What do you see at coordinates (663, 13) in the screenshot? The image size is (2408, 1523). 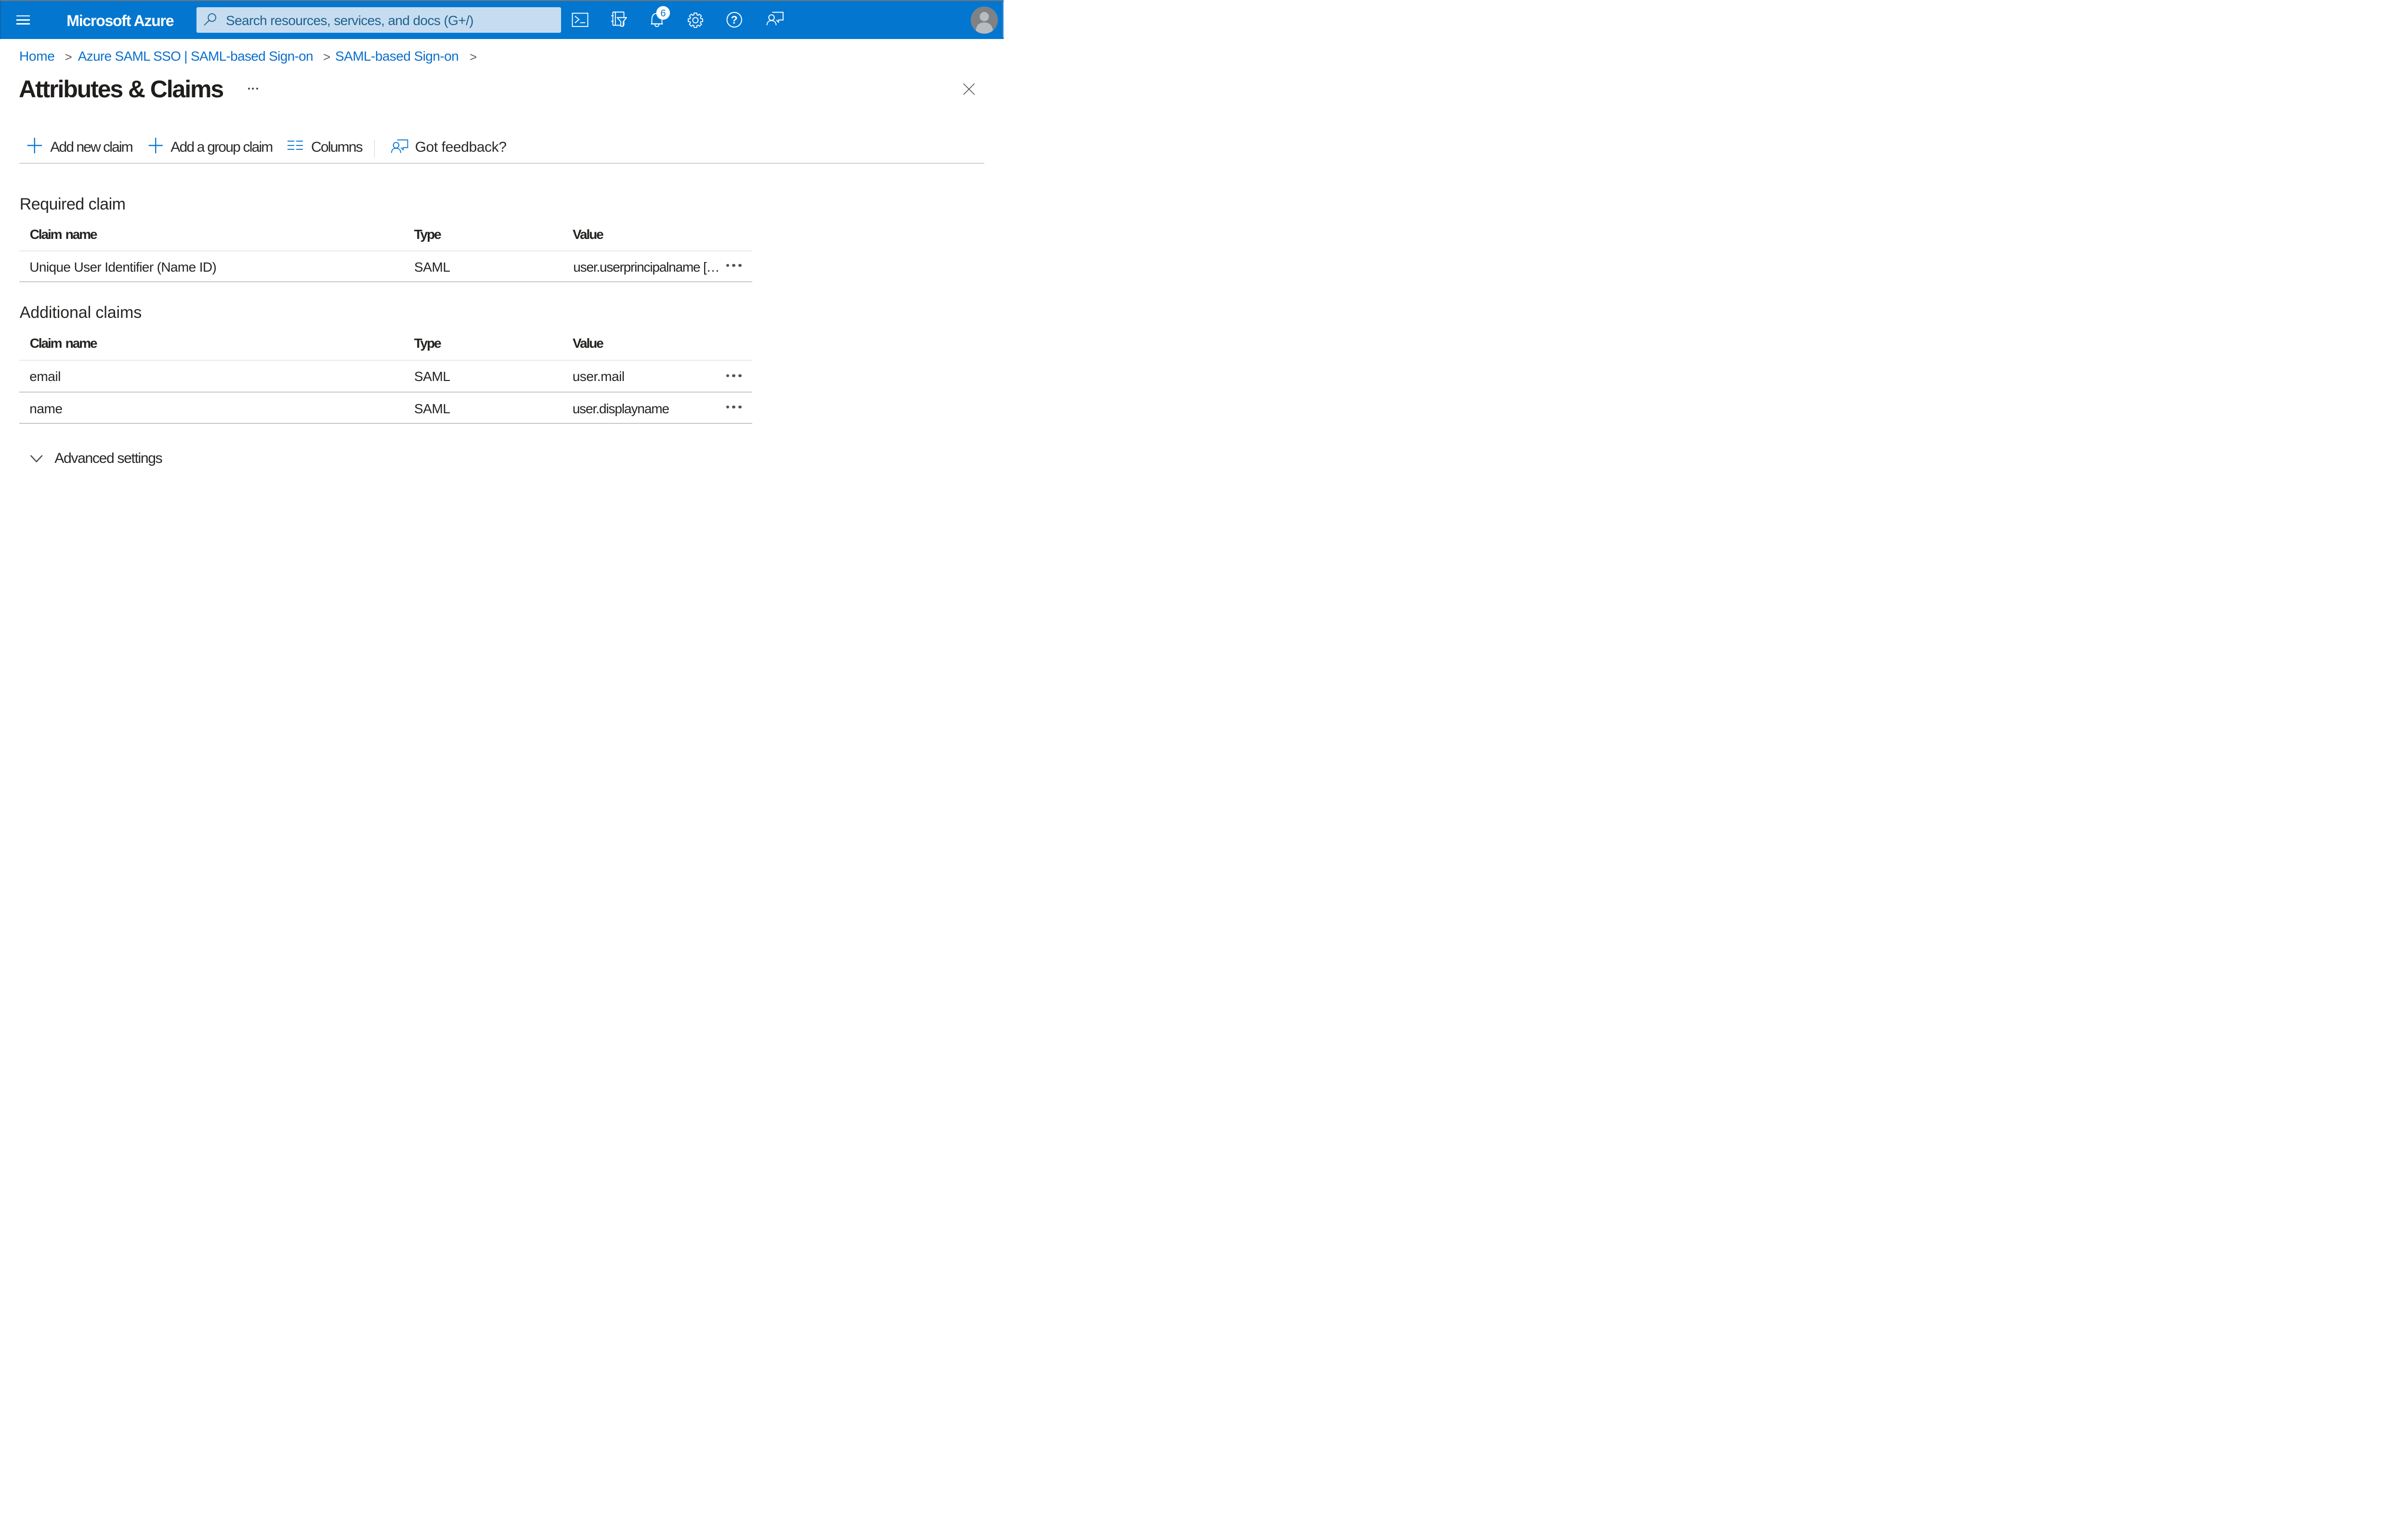 I see `svg-text: 6` at bounding box center [663, 13].